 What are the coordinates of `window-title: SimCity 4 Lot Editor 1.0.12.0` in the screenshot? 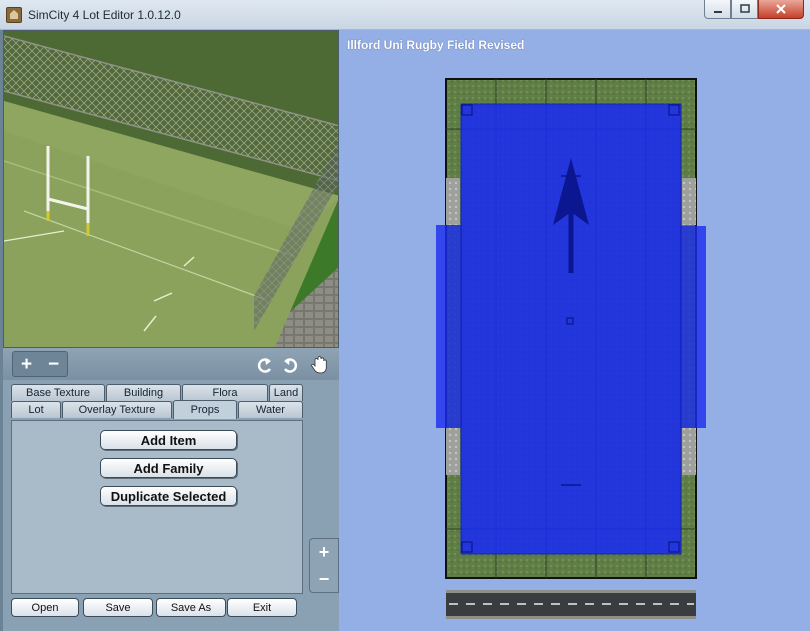 It's located at (104, 15).